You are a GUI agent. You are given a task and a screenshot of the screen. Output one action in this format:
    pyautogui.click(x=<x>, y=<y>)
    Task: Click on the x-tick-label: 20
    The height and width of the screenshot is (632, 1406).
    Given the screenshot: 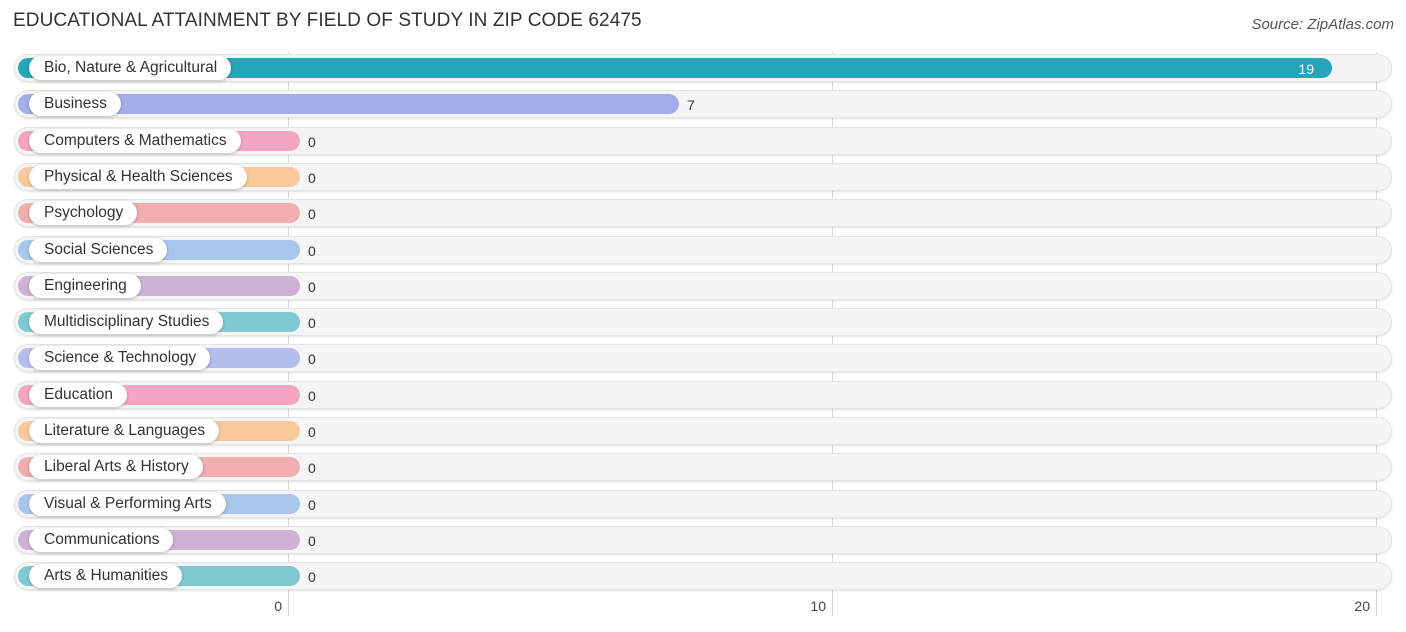 What is the action you would take?
    pyautogui.click(x=1362, y=606)
    